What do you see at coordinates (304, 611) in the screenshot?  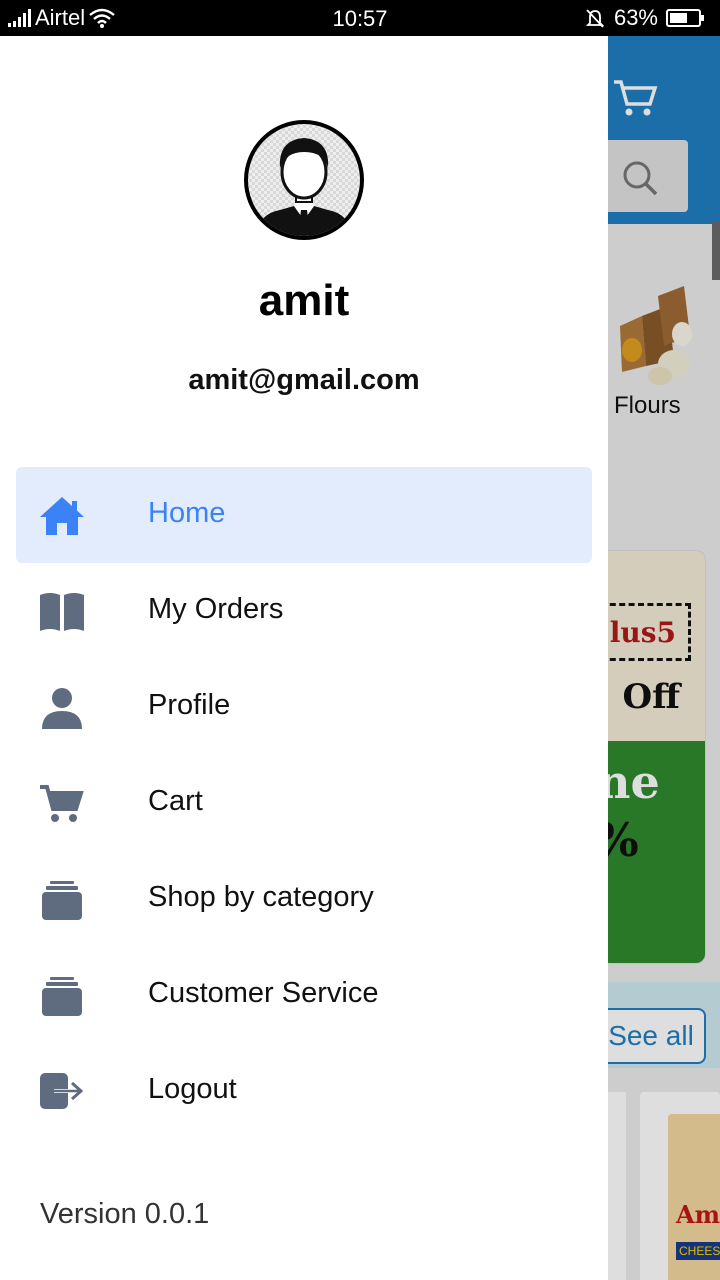 I see `menu-item-my-orders: My Orders` at bounding box center [304, 611].